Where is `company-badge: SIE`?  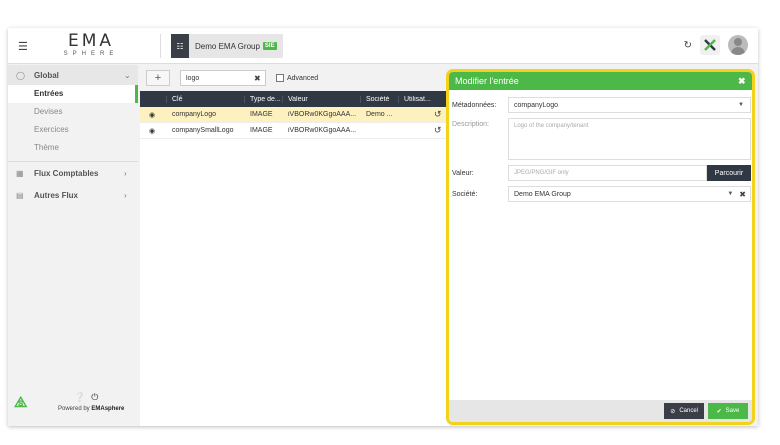
company-badge: SIE is located at coordinates (269, 46).